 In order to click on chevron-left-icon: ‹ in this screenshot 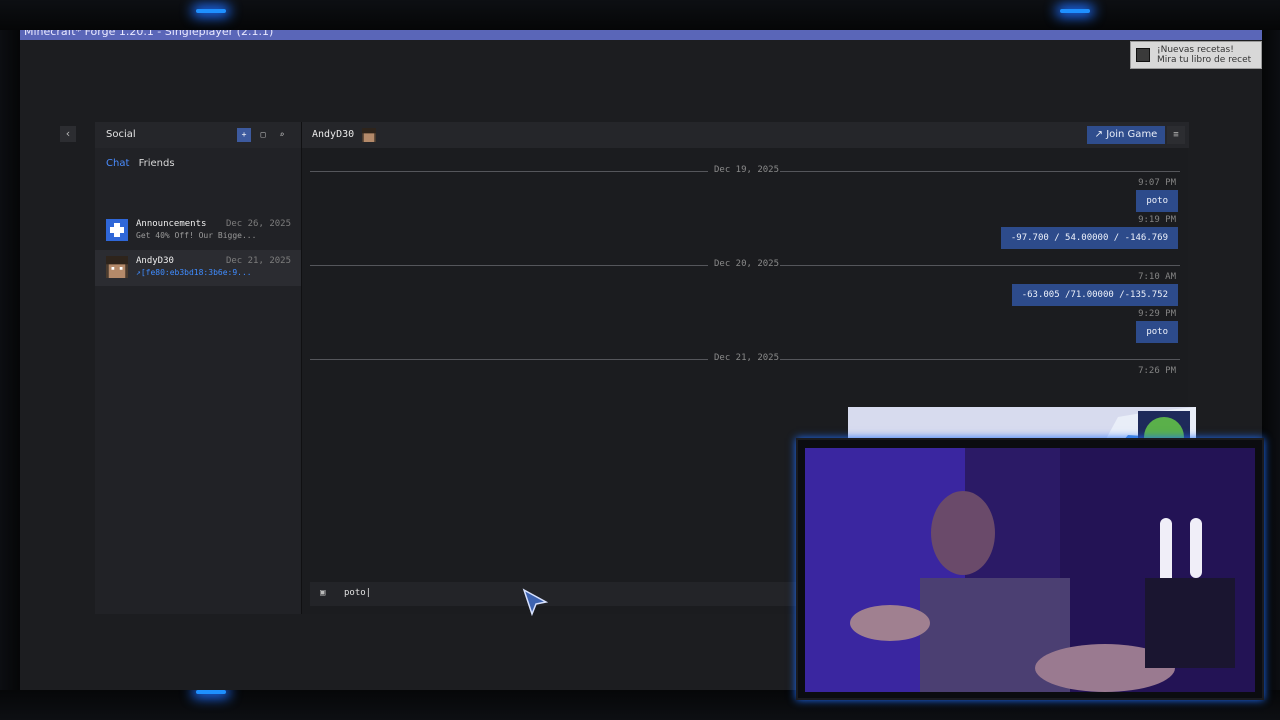, I will do `click(68, 133)`.